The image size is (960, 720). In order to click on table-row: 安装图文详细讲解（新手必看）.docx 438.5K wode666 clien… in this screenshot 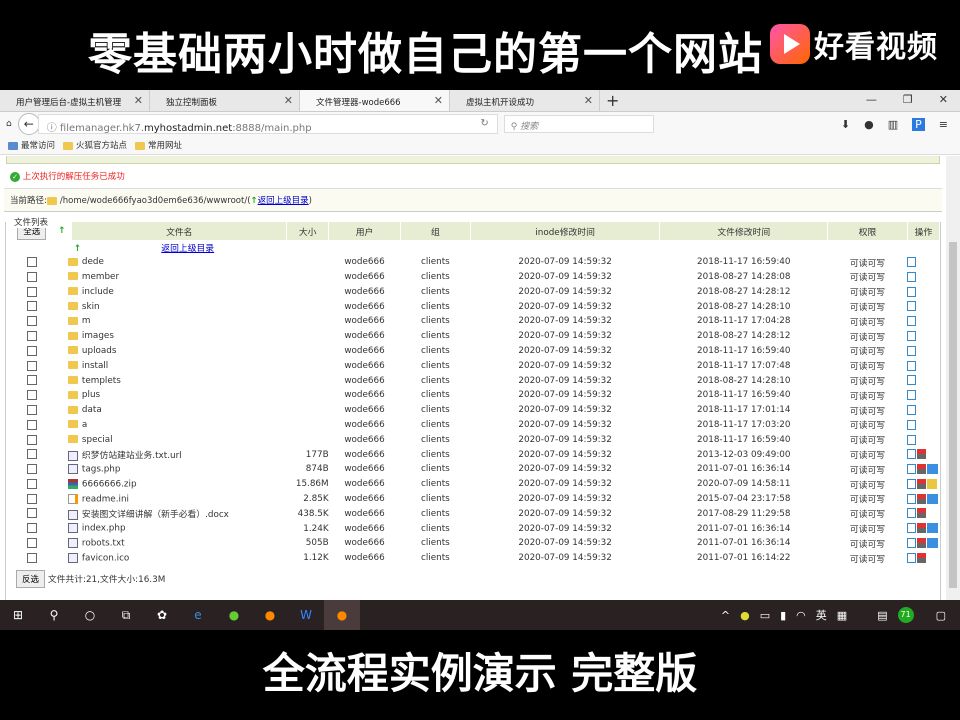, I will do `click(476, 513)`.